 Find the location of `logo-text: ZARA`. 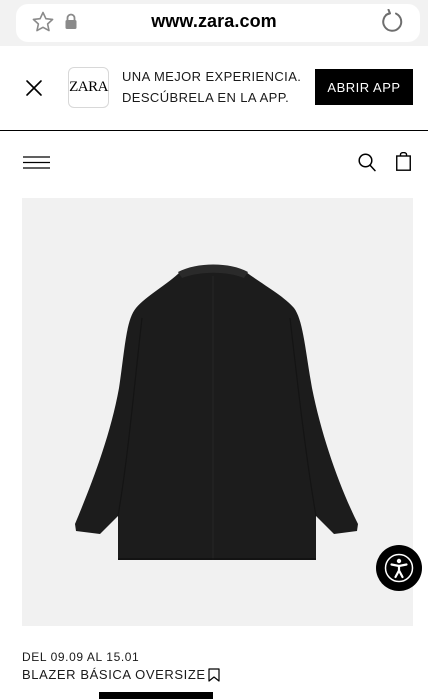

logo-text: ZARA is located at coordinates (88, 87).